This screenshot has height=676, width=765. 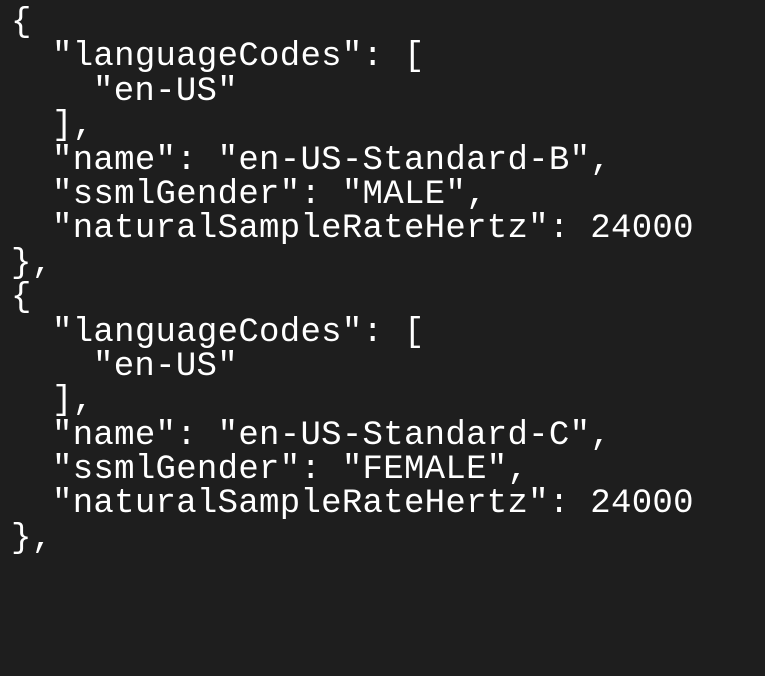 What do you see at coordinates (331, 160) in the screenshot?
I see `code-line: "name": "en-US-Standard-B",` at bounding box center [331, 160].